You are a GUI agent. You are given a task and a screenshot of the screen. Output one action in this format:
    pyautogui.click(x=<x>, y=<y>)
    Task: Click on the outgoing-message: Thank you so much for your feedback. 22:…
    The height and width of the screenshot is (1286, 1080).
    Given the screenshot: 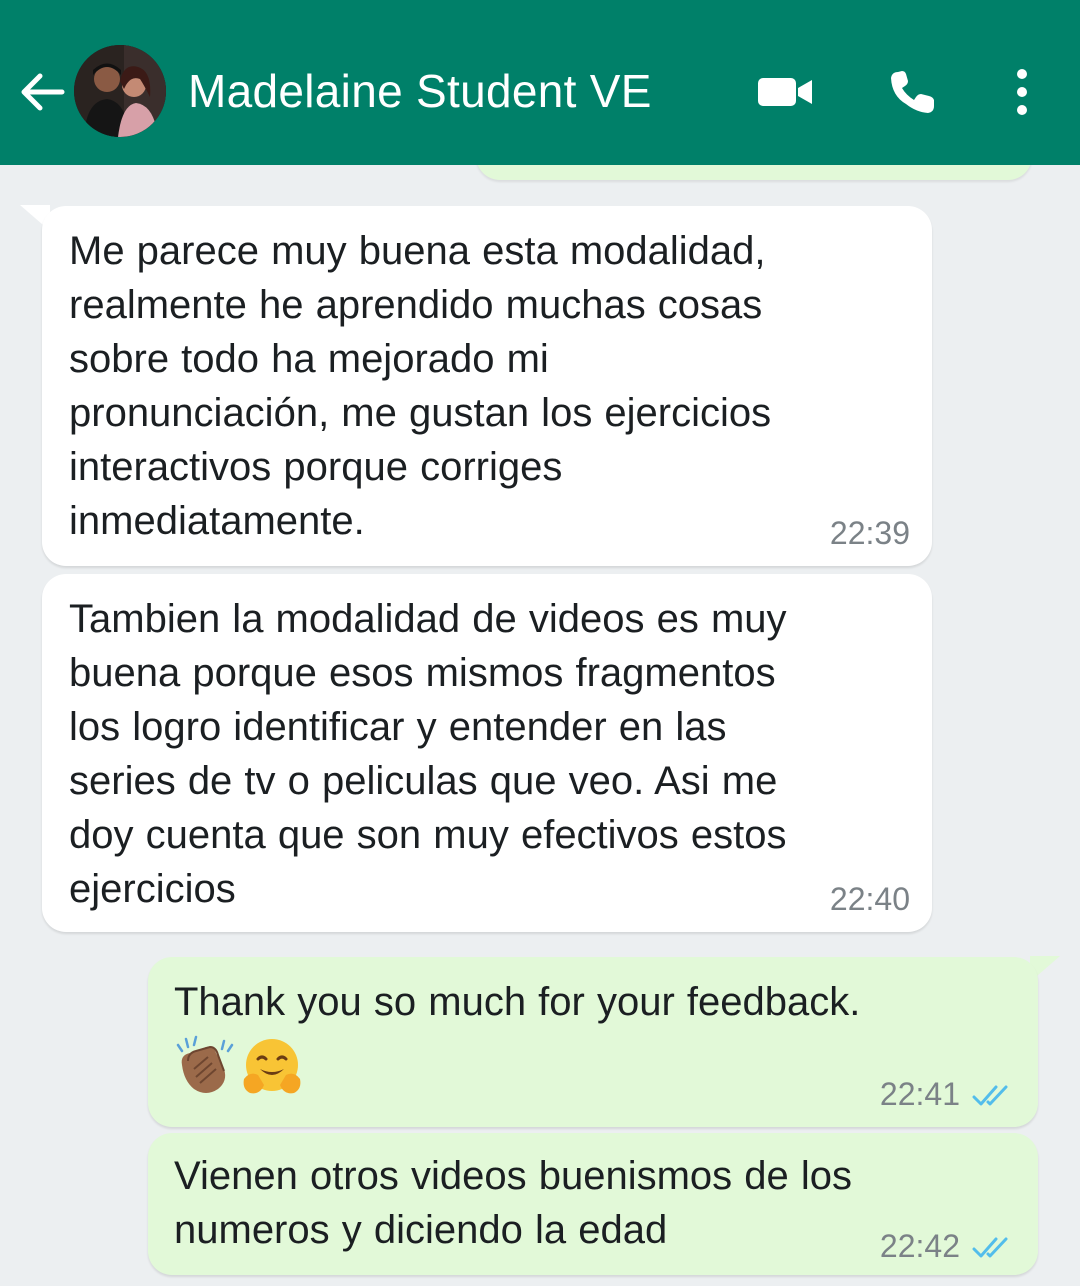 What is the action you would take?
    pyautogui.click(x=593, y=1042)
    